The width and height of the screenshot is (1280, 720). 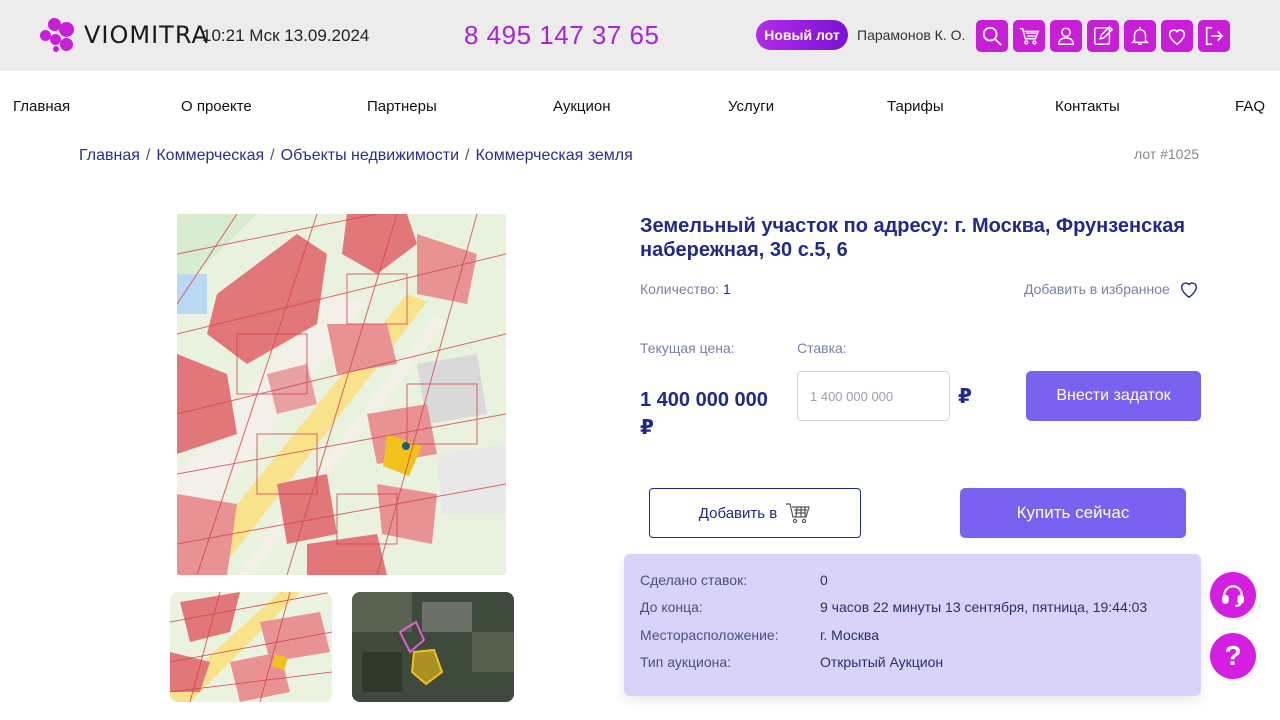 I want to click on thumbnail-map-image, so click(x=251, y=647).